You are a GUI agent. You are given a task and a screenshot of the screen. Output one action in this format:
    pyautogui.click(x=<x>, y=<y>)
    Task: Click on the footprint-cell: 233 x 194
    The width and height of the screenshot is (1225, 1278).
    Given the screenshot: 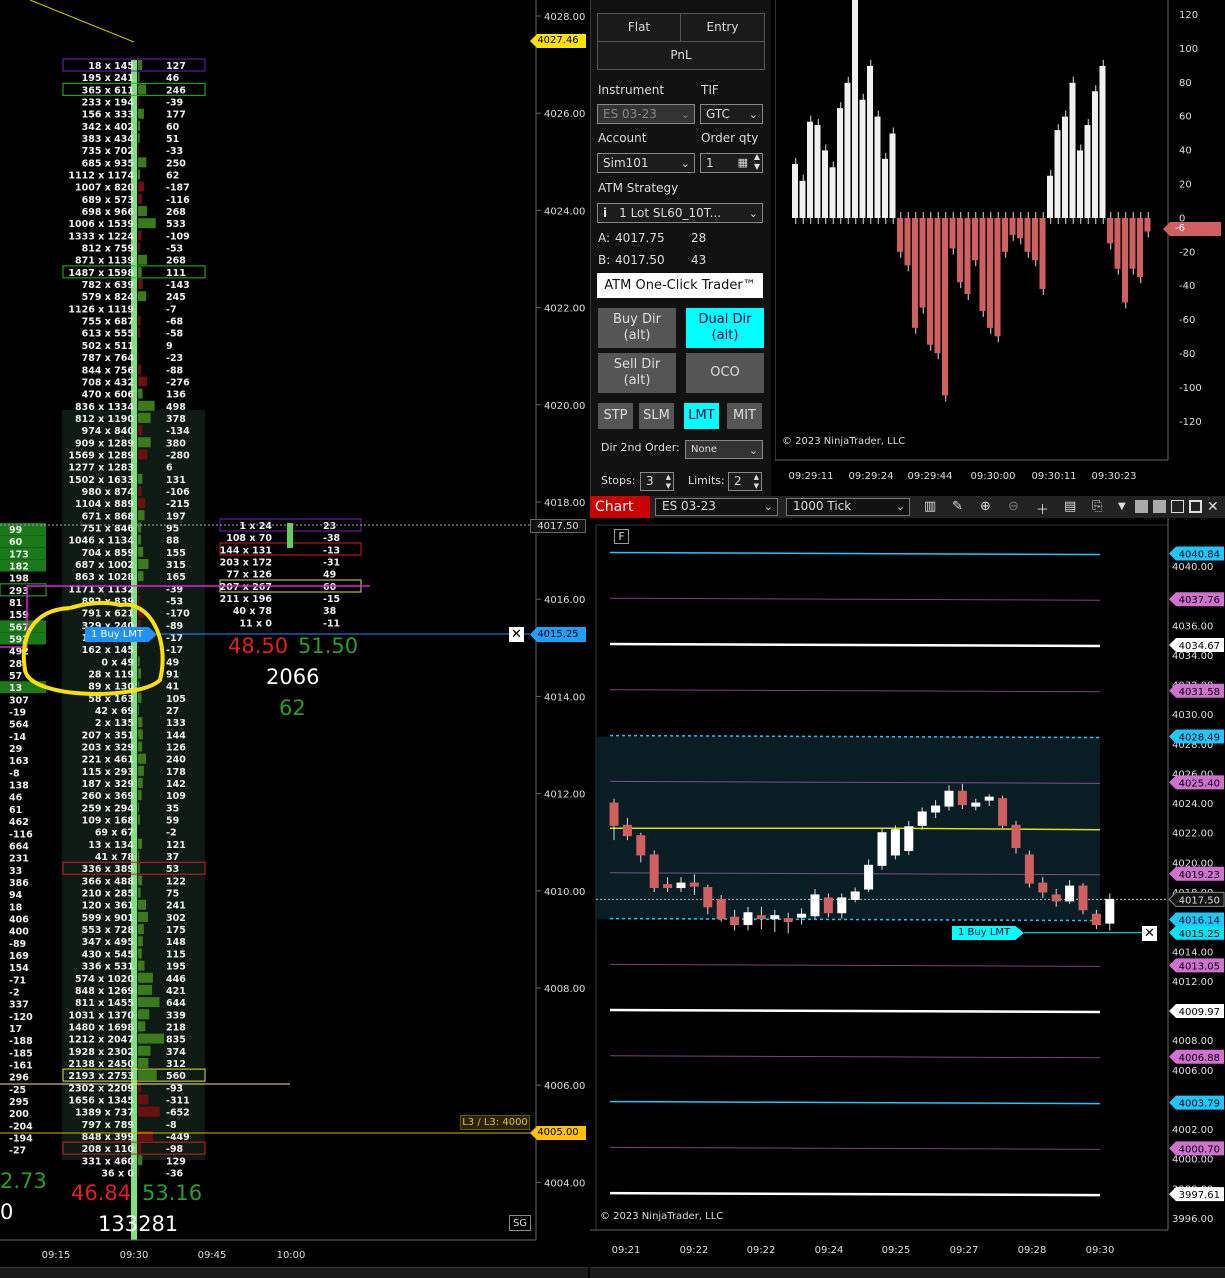 What is the action you would take?
    pyautogui.click(x=108, y=103)
    